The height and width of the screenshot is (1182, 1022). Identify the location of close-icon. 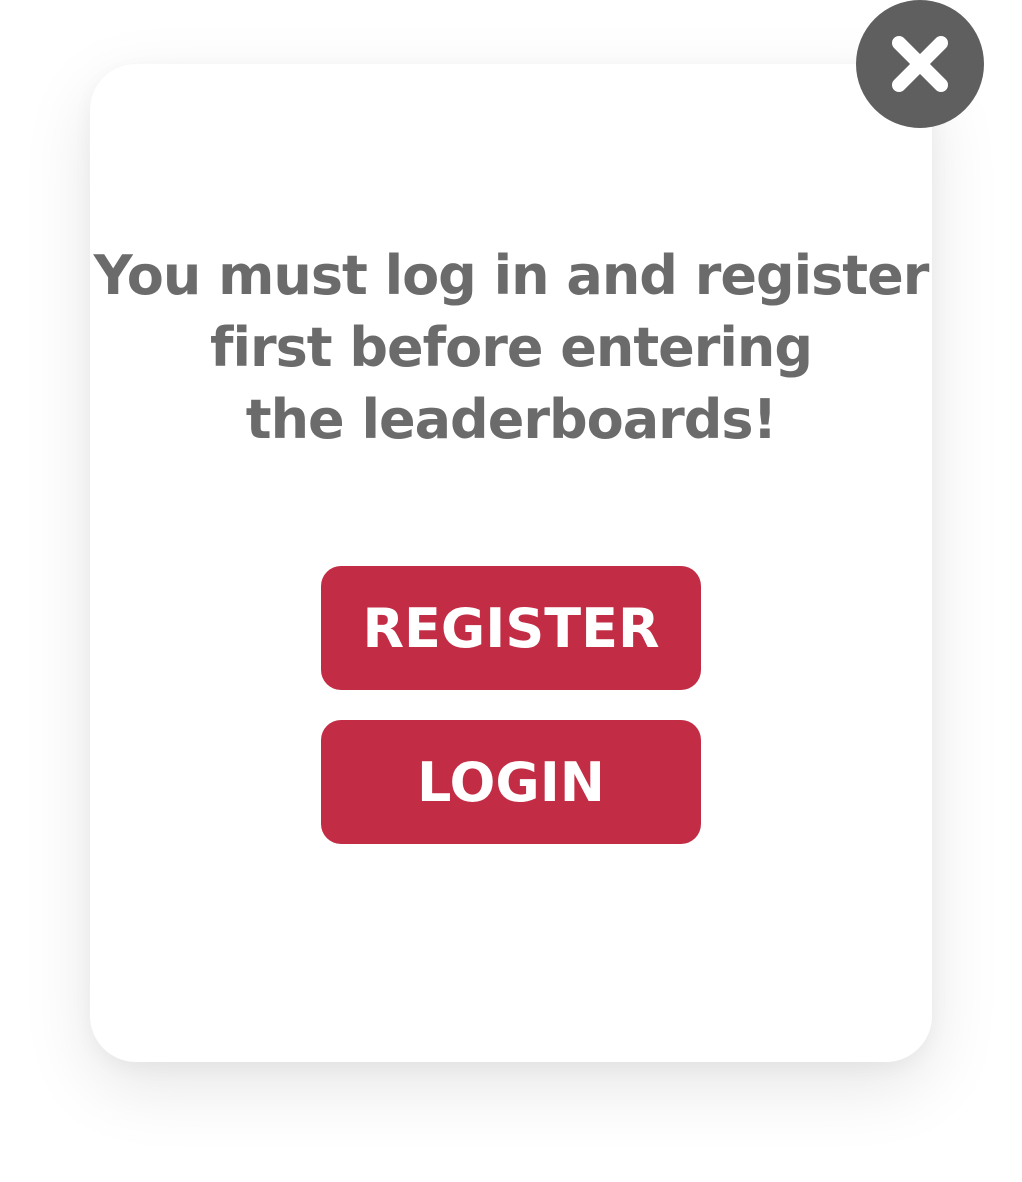
(920, 64).